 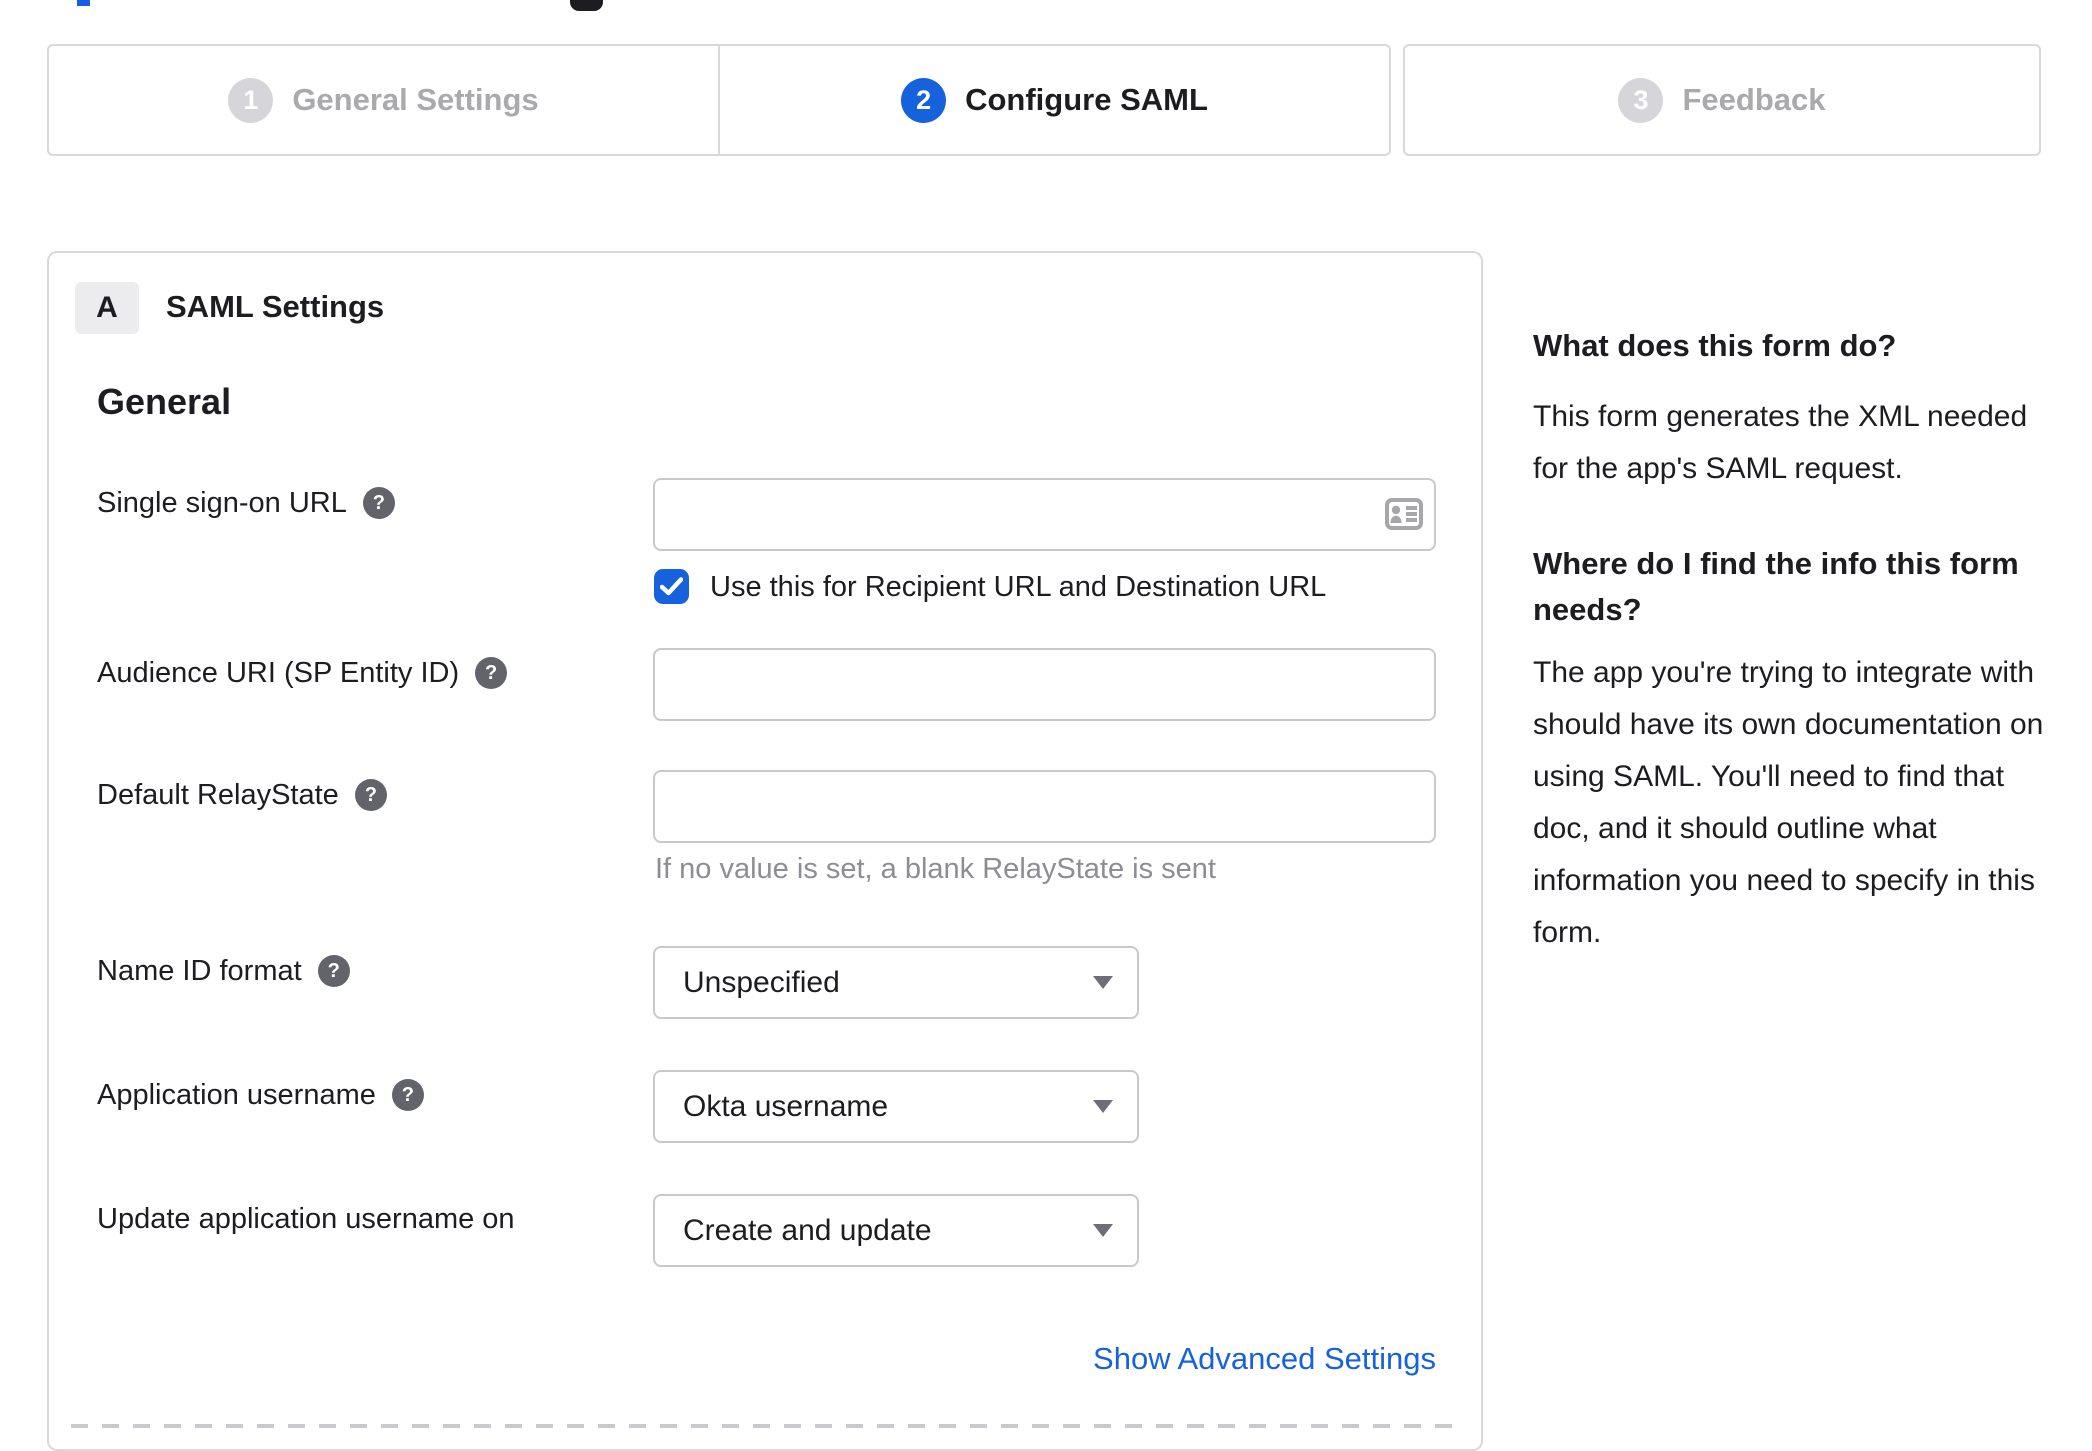 I want to click on update-username-select: Create and update, so click(x=896, y=1230).